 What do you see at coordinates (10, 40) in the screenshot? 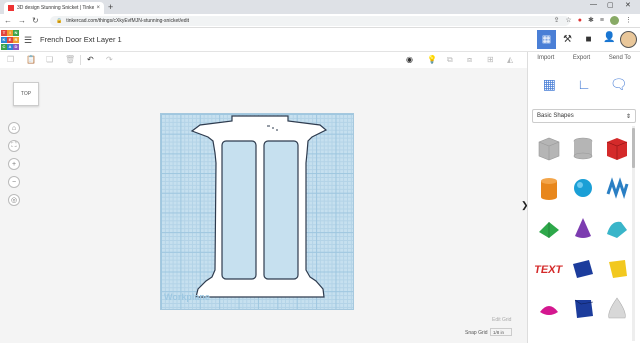
I see `tinkercad-logo: TINKERCAD` at bounding box center [10, 40].